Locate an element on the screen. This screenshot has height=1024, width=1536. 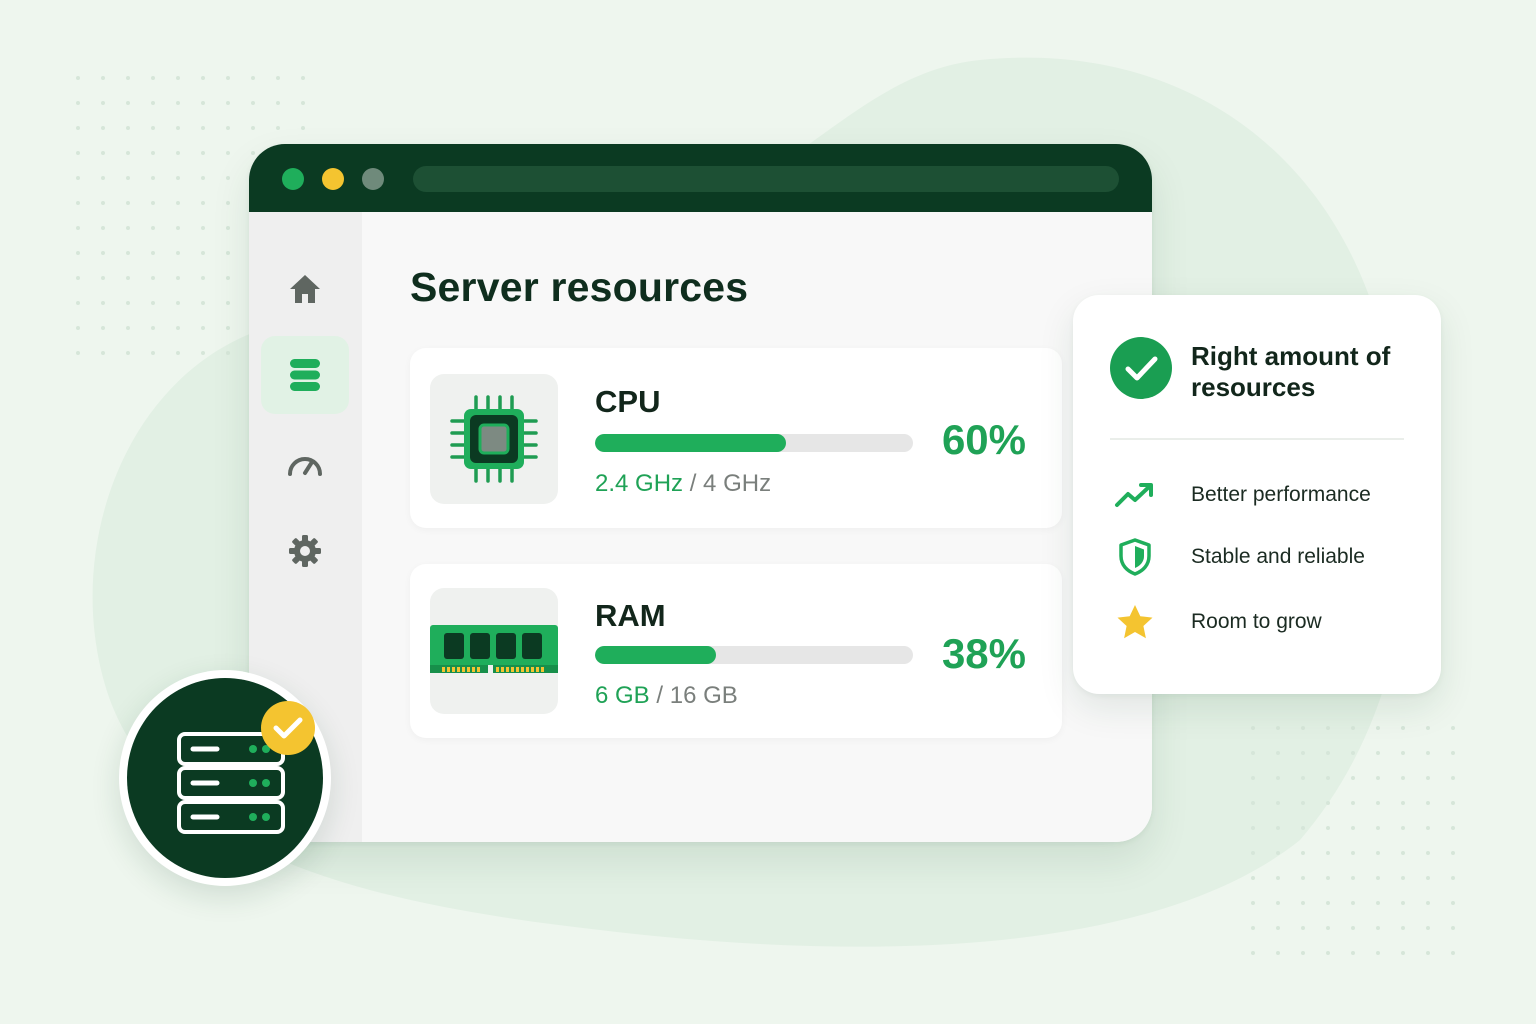
usage-percent: 60% is located at coordinates (983, 439).